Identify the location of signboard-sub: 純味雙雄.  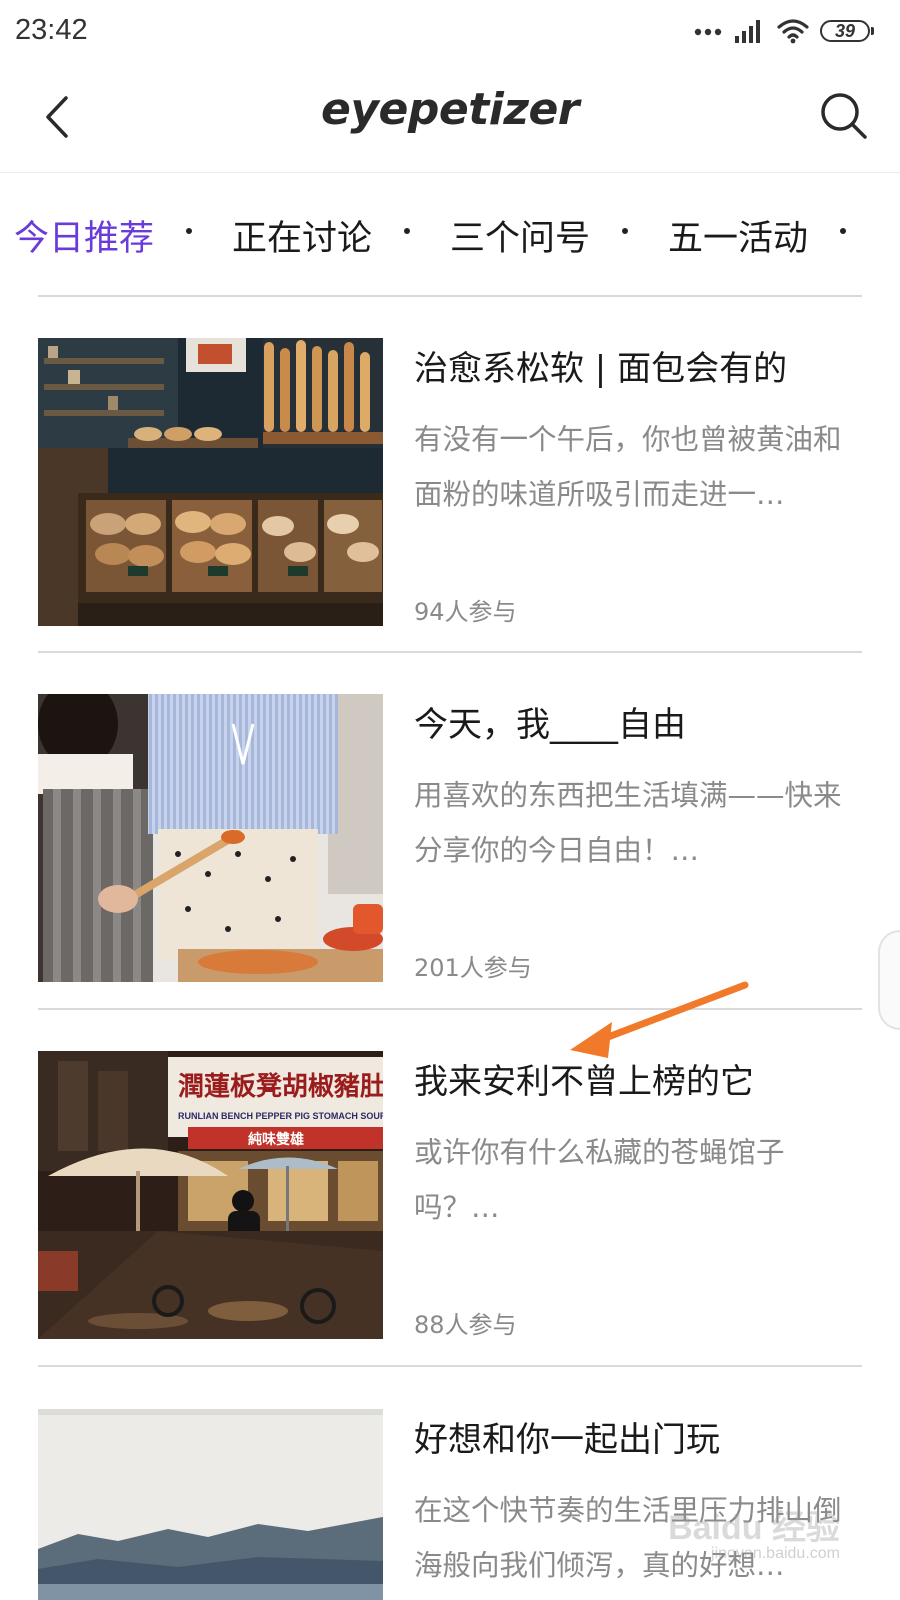
(276, 1139).